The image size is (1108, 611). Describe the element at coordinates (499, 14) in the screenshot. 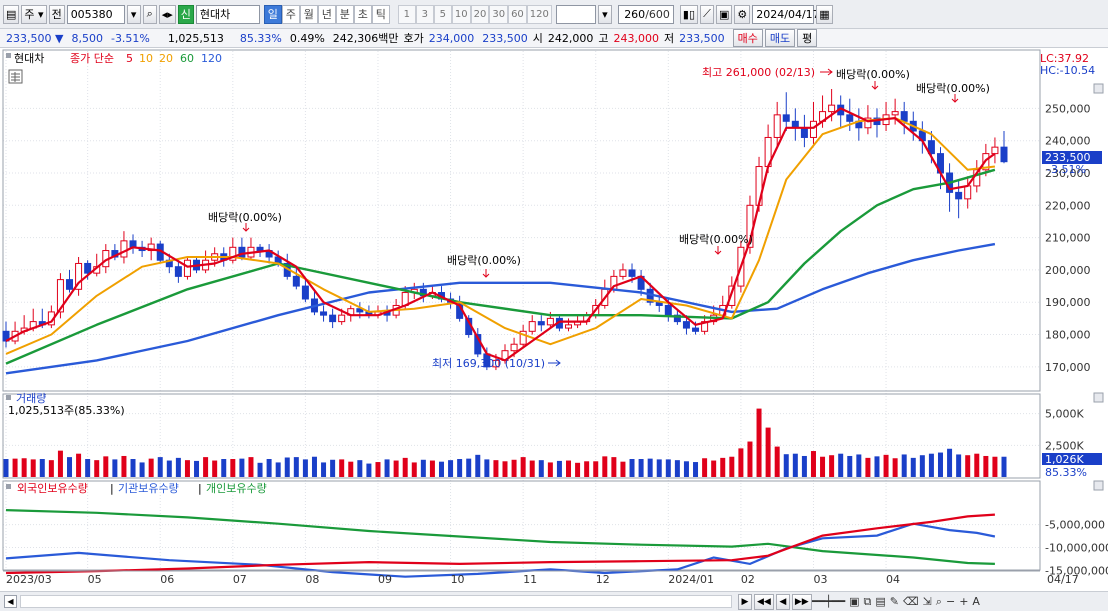

I see `interval-30: 30` at that location.